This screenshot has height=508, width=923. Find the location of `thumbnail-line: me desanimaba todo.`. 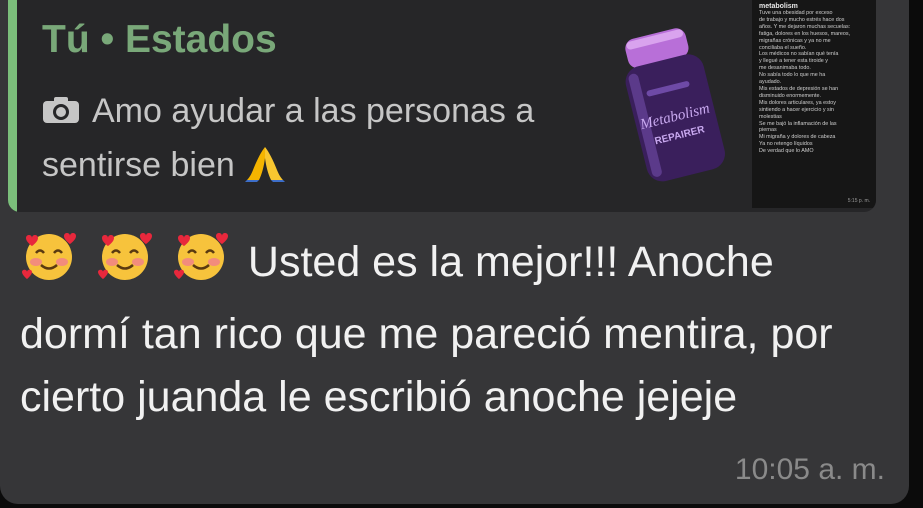

thumbnail-line: me desanimaba todo. is located at coordinates (785, 68).